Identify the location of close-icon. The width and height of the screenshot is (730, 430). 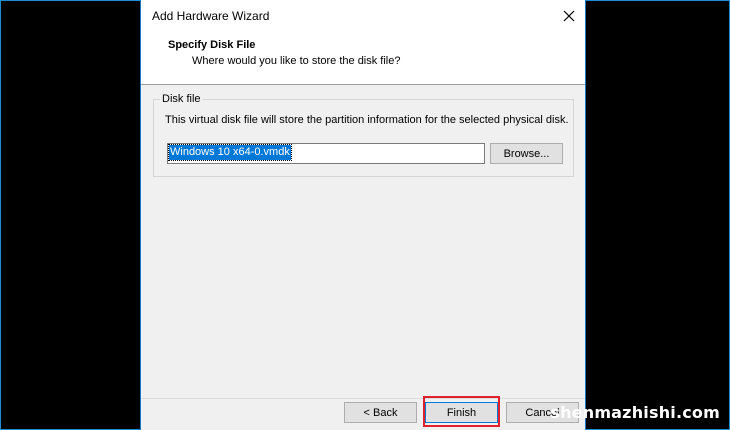
(569, 16).